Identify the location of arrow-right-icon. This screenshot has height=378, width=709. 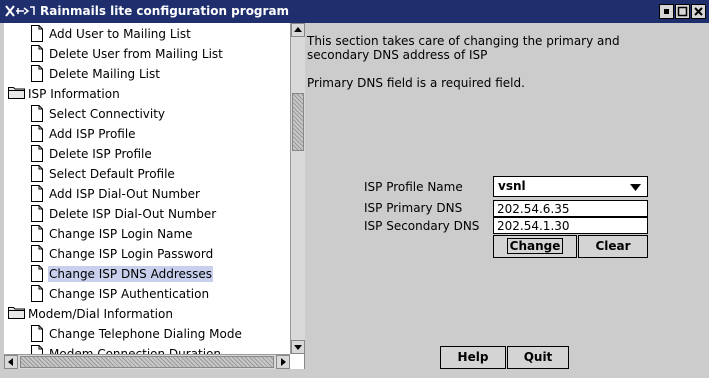
(283, 362).